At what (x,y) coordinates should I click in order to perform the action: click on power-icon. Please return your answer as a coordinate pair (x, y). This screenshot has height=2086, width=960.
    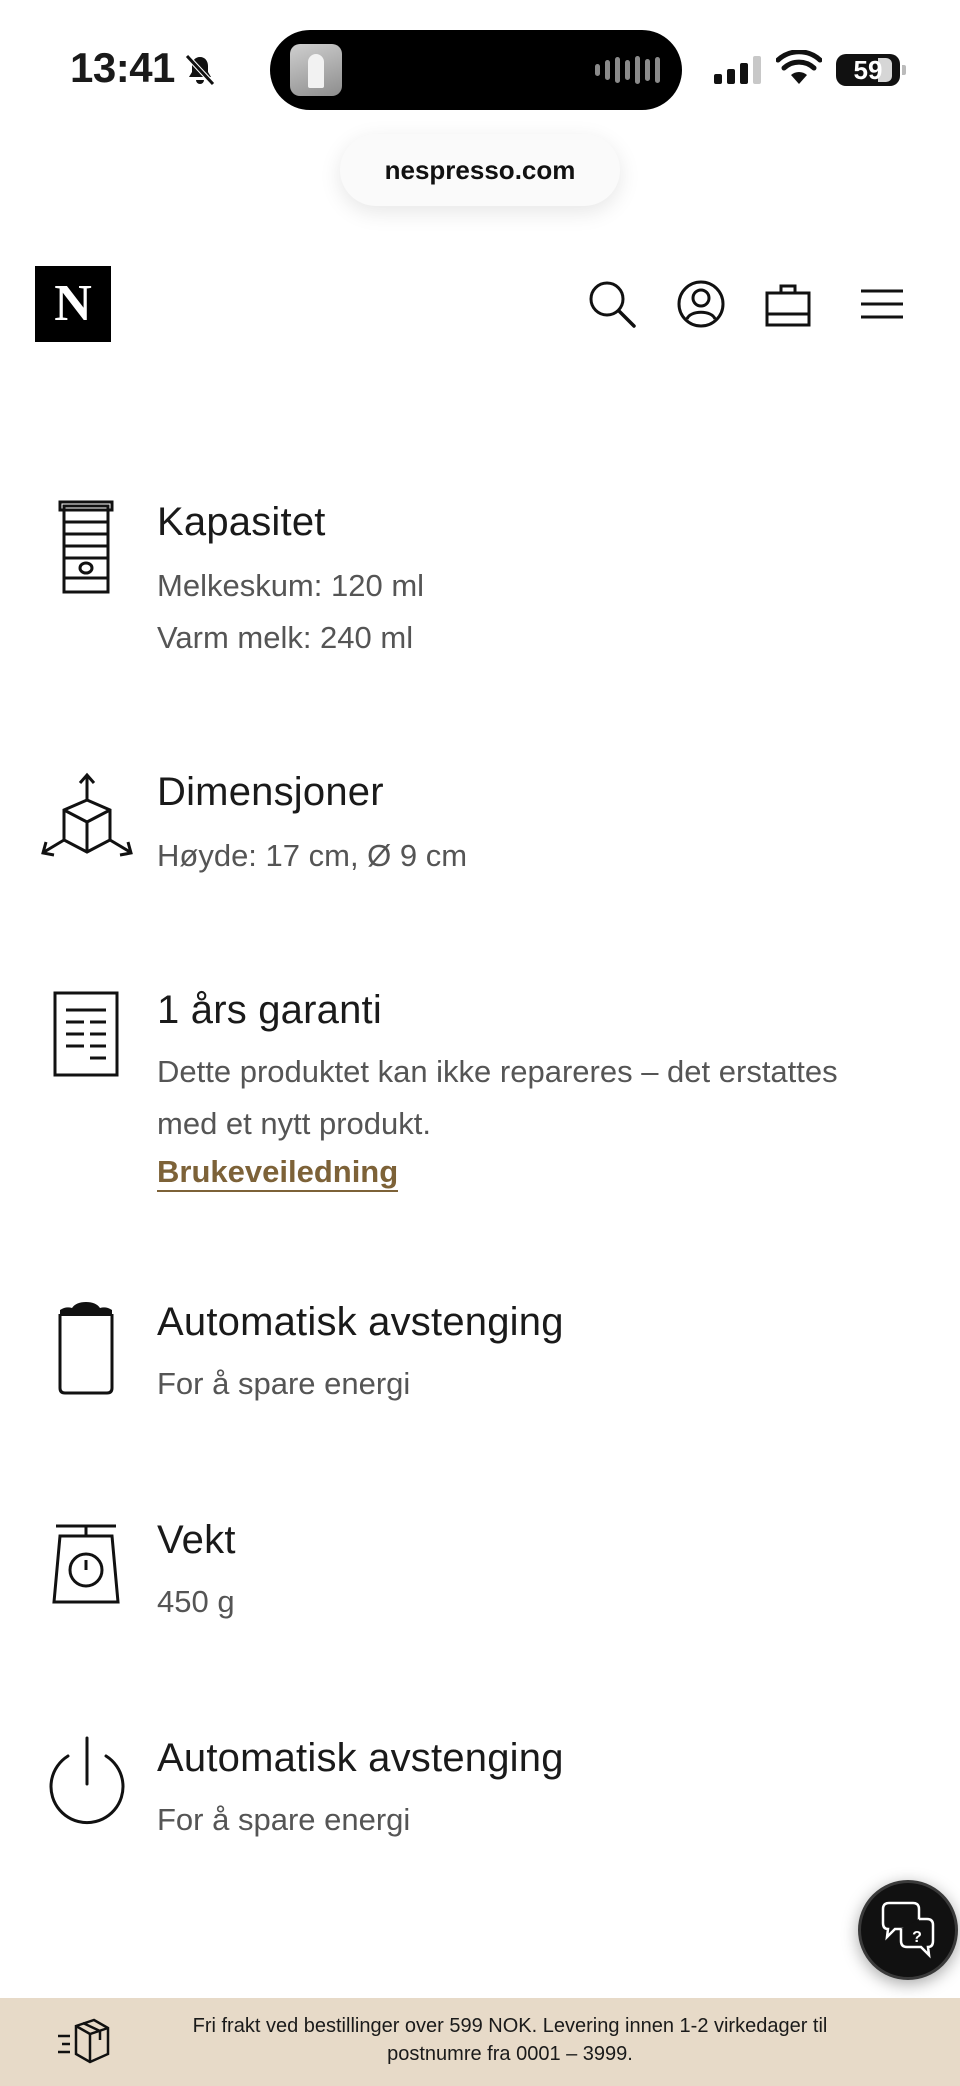
    Looking at the image, I should click on (87, 1783).